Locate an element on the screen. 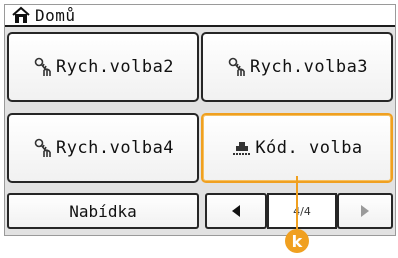 The image size is (398, 258). coded-dial-button: Kód. volba is located at coordinates (297, 148).